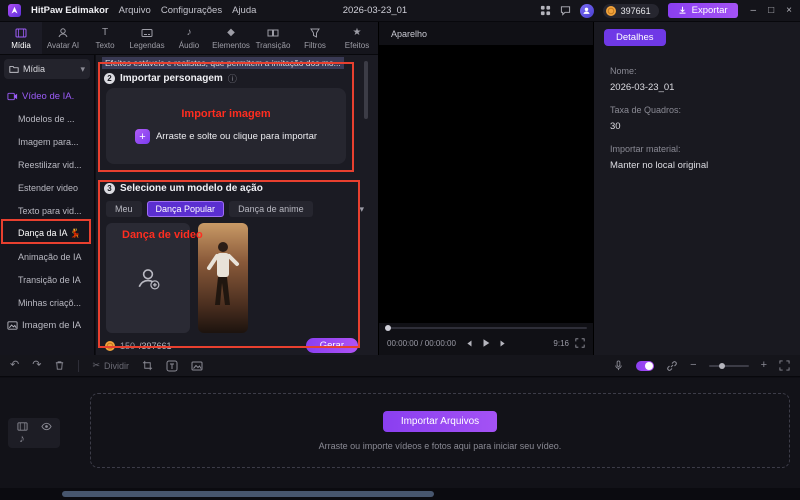 The image size is (800, 500). I want to click on tab-legendas: Legendas, so click(147, 38).